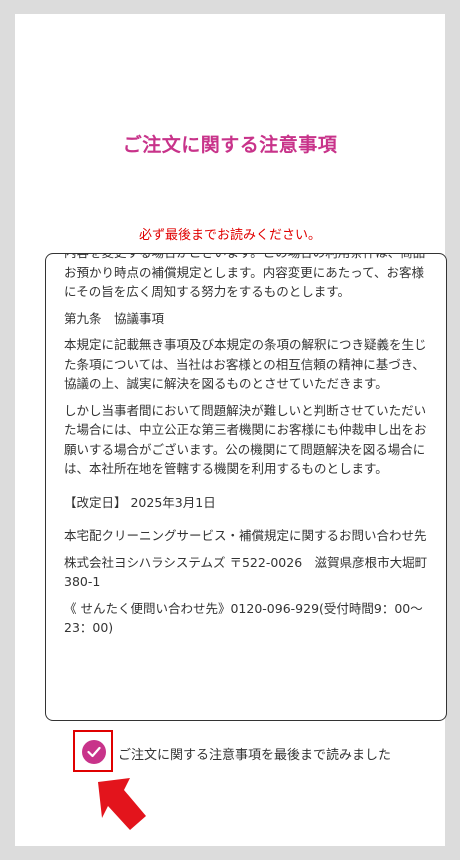  What do you see at coordinates (230, 145) in the screenshot?
I see `page-title: ご注文に関する注意事項` at bounding box center [230, 145].